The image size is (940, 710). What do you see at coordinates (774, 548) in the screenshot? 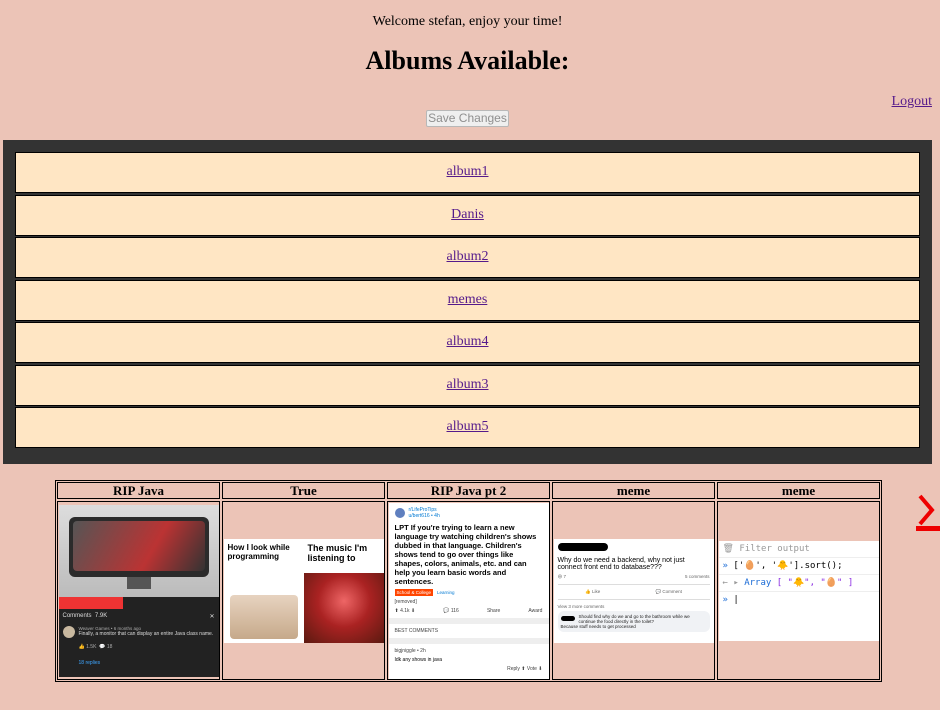
I see `filter-output-placeholder: Filter output` at bounding box center [774, 548].